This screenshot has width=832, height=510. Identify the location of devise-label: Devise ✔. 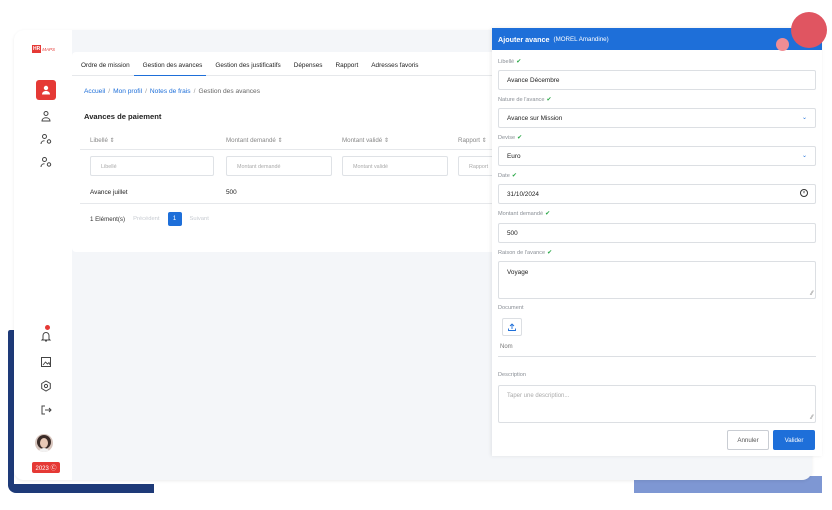
(510, 137).